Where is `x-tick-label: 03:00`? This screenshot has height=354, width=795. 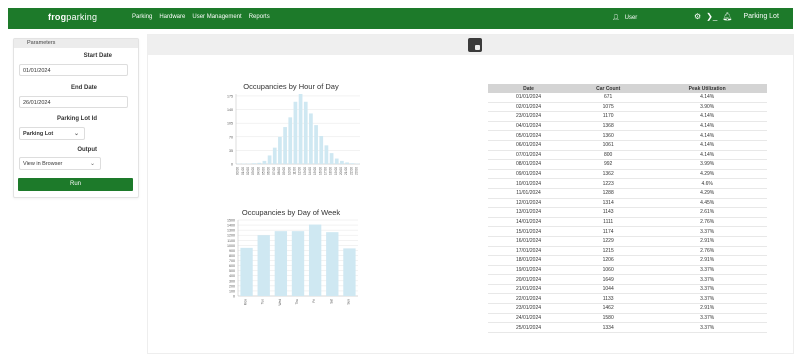
x-tick-label: 03:00 is located at coordinates (253, 171).